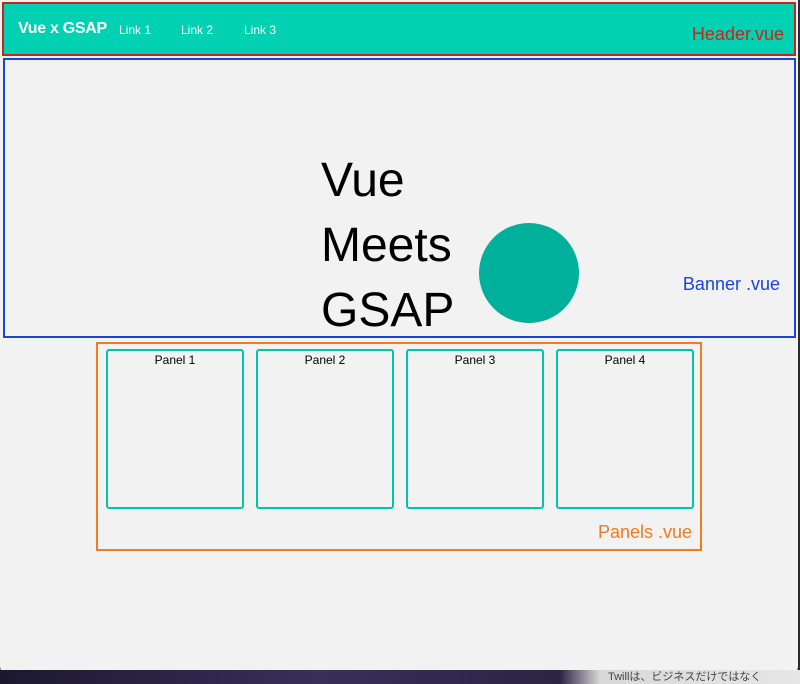 Image resolution: width=800 pixels, height=684 pixels. Describe the element at coordinates (475, 429) in the screenshot. I see `panel-3: Panel 3` at that location.